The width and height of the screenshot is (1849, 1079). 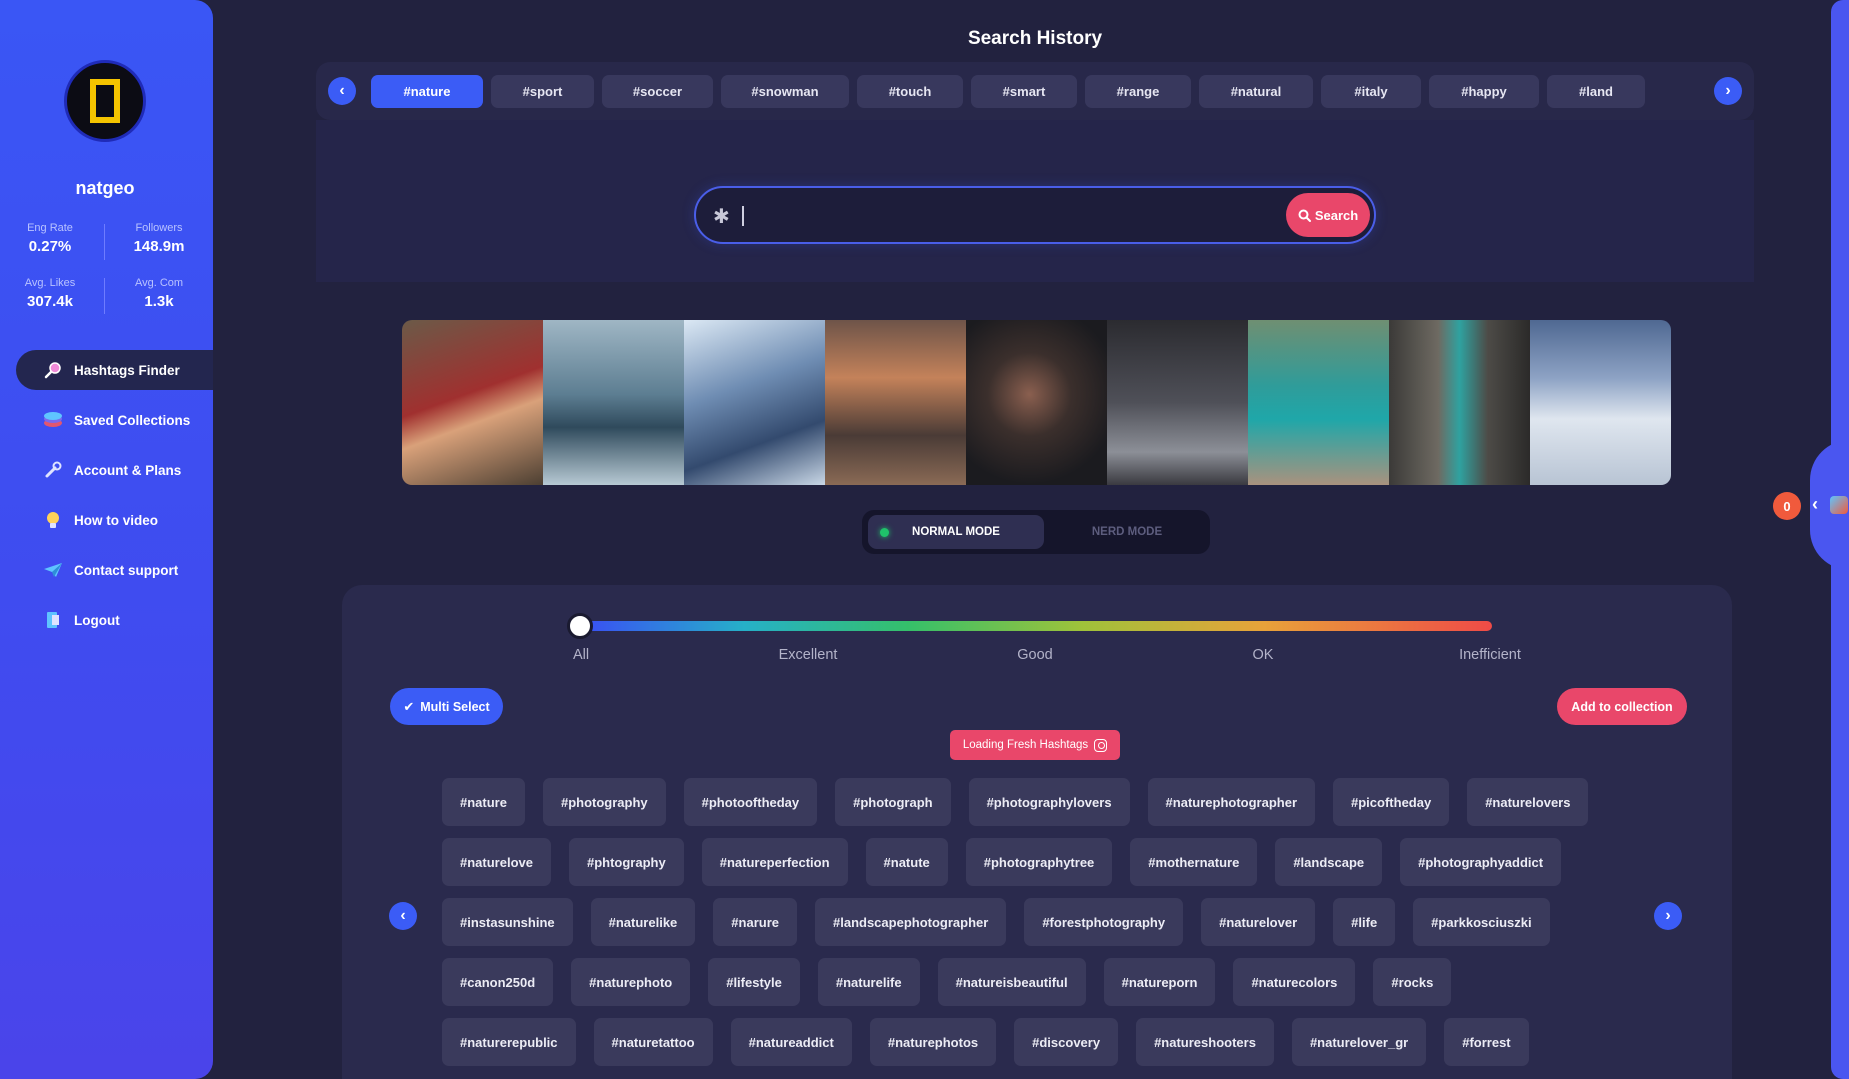 What do you see at coordinates (1484, 91) in the screenshot?
I see `history-tag: #happy` at bounding box center [1484, 91].